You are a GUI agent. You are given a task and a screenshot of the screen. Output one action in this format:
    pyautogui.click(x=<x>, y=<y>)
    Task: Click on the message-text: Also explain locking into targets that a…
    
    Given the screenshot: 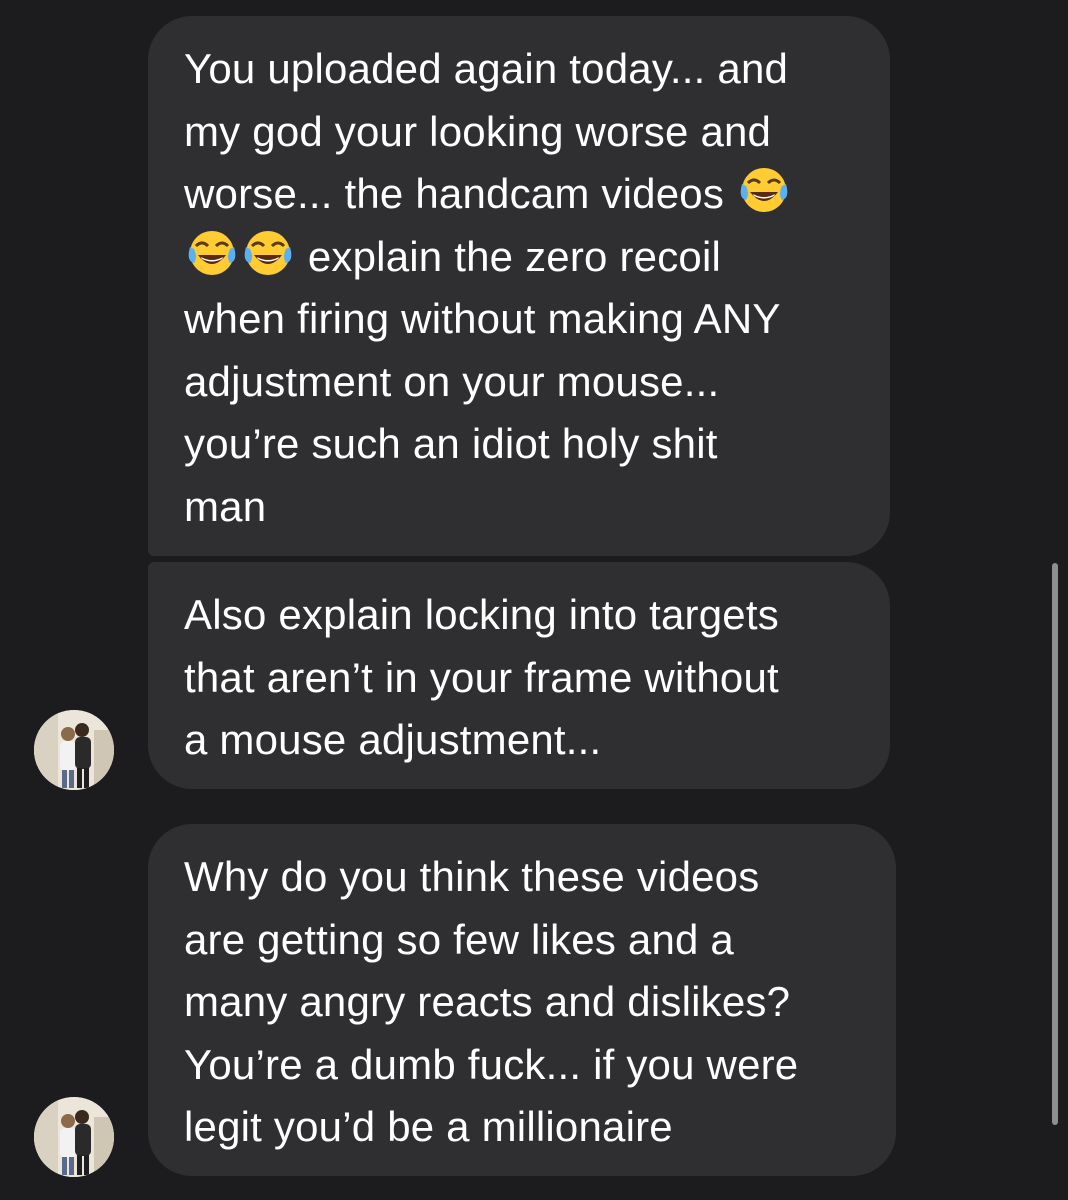 What is the action you would take?
    pyautogui.click(x=481, y=677)
    